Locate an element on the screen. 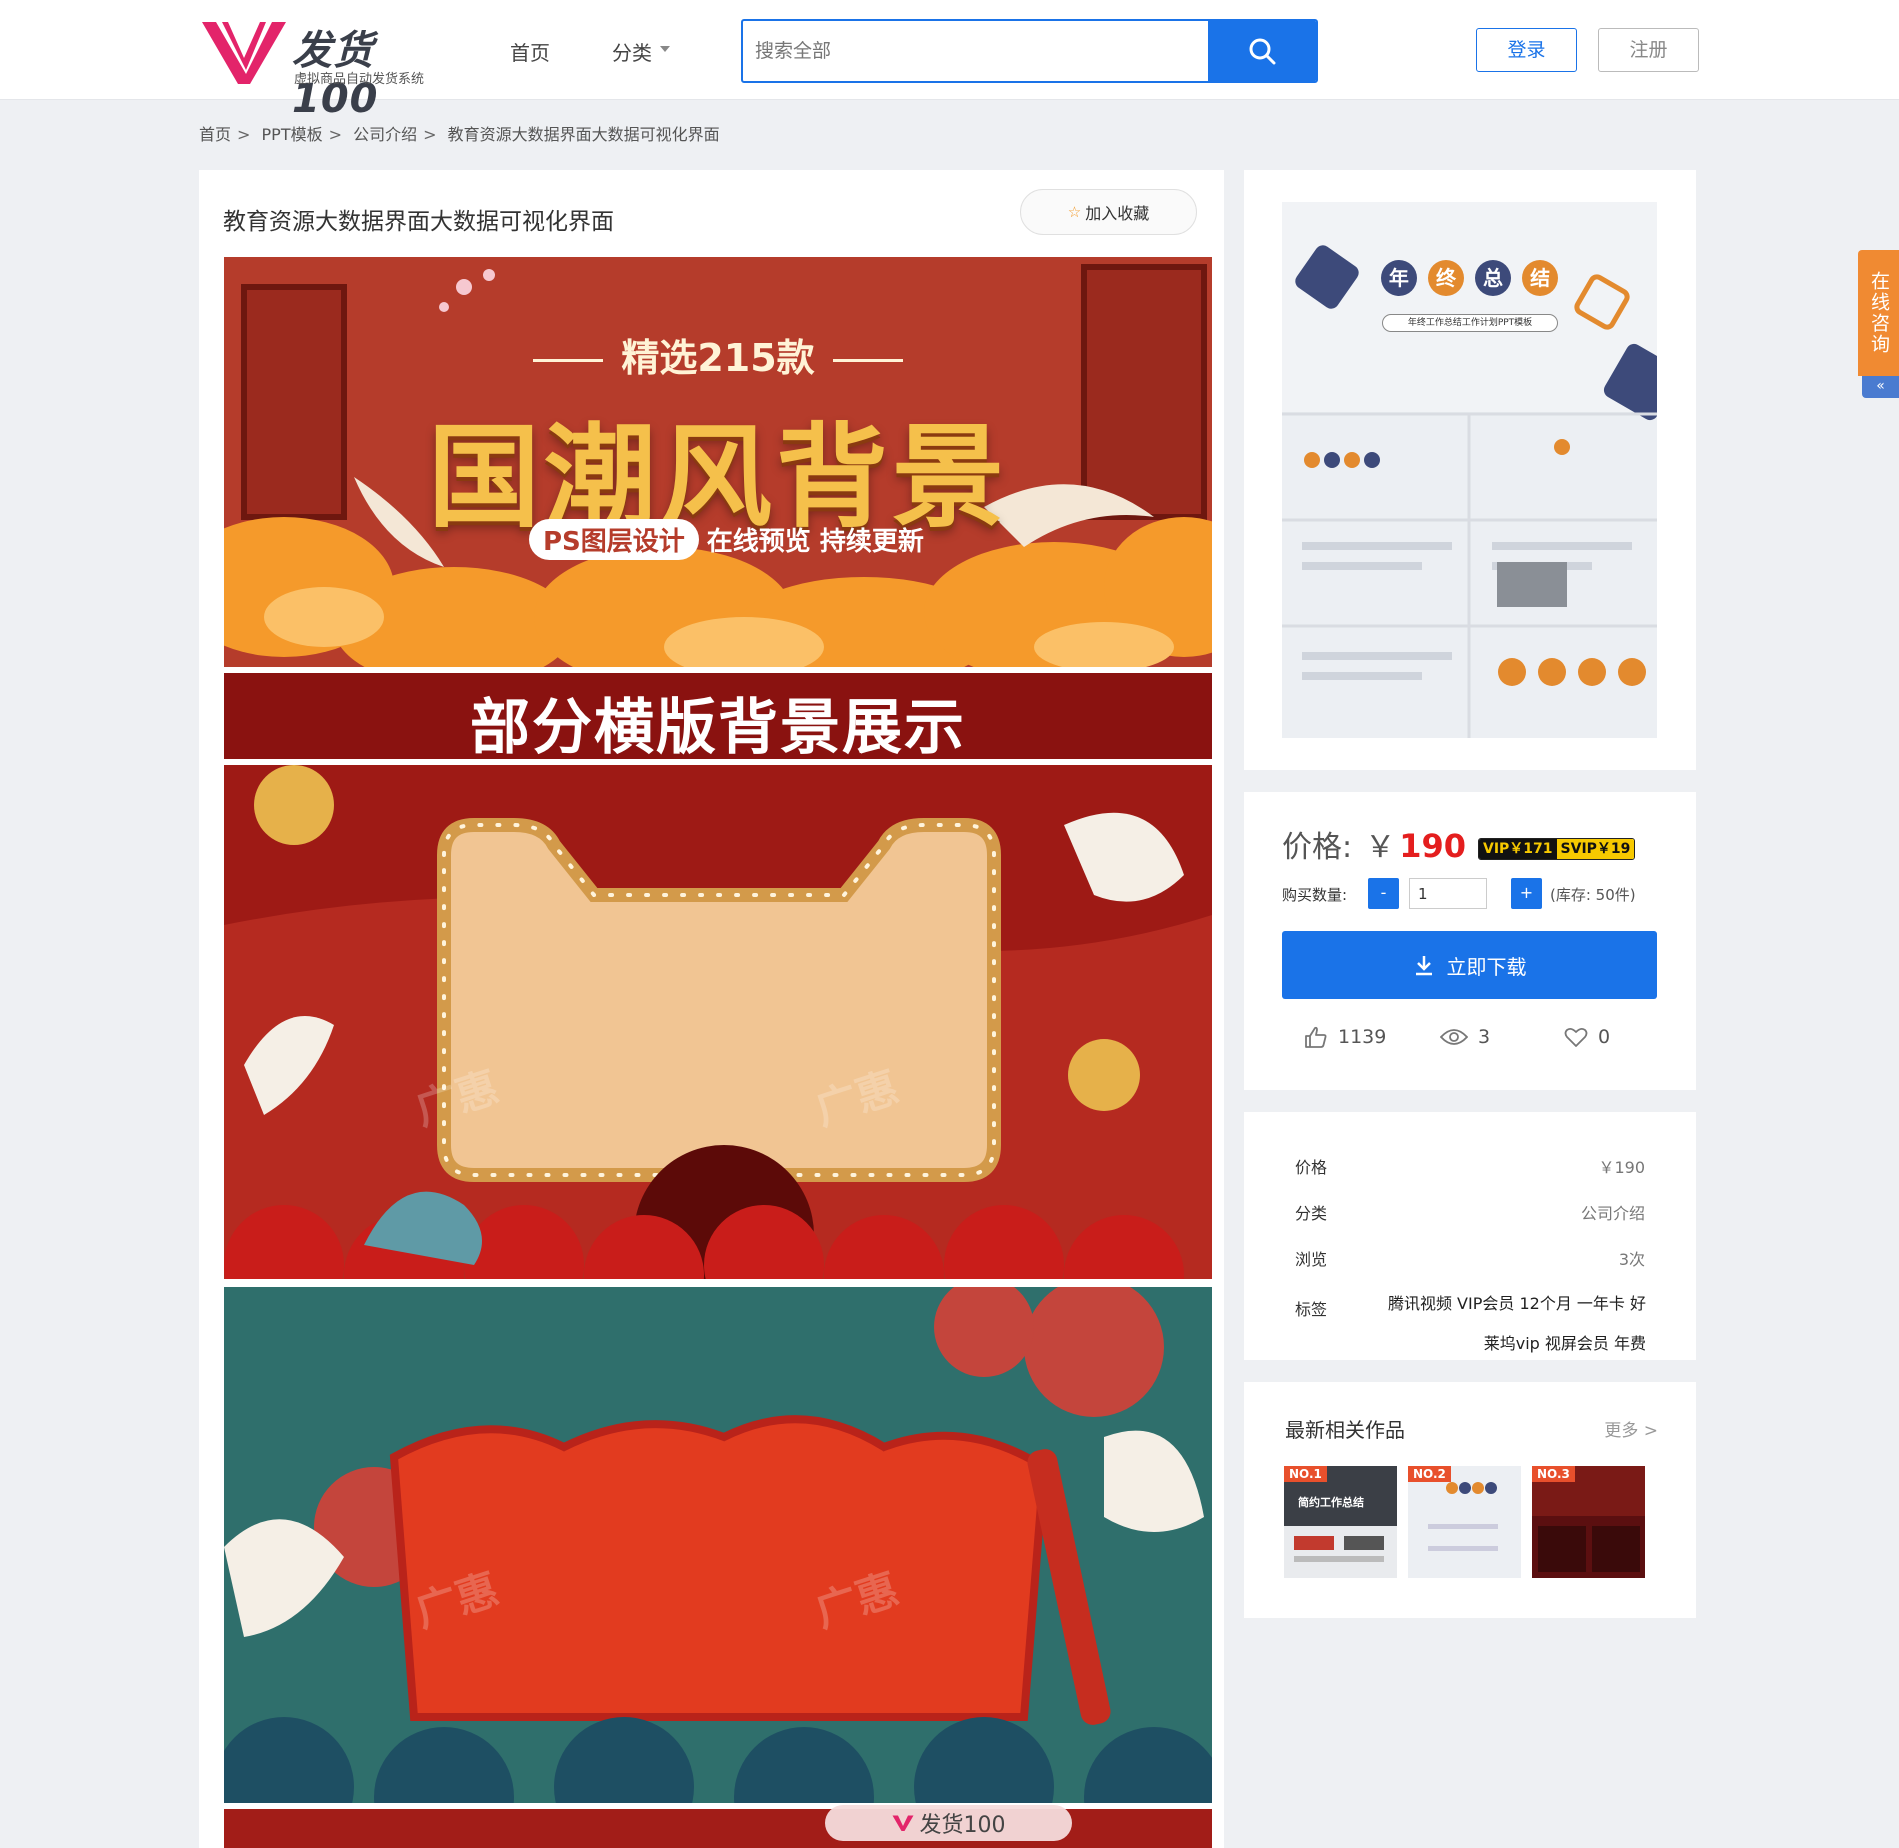 Image resolution: width=1899 pixels, height=1848 pixels. caret-down-icon is located at coordinates (665, 49).